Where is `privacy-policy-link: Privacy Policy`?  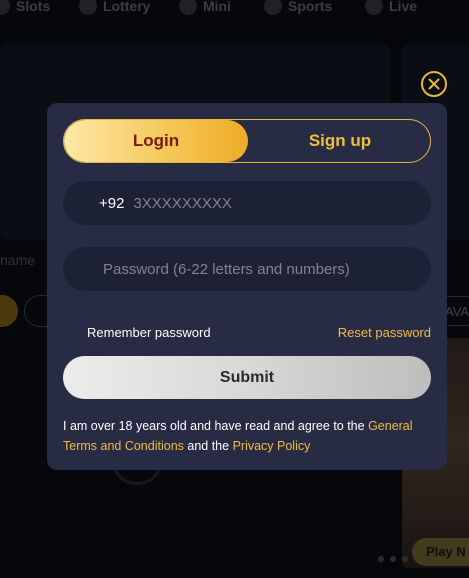
privacy-policy-link: Privacy Policy is located at coordinates (272, 446).